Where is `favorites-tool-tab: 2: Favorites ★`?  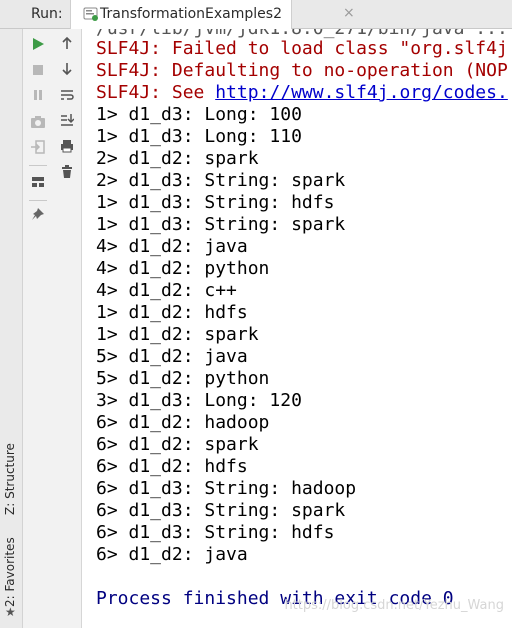
favorites-tool-tab: 2: Favorites ★ is located at coordinates (11, 576).